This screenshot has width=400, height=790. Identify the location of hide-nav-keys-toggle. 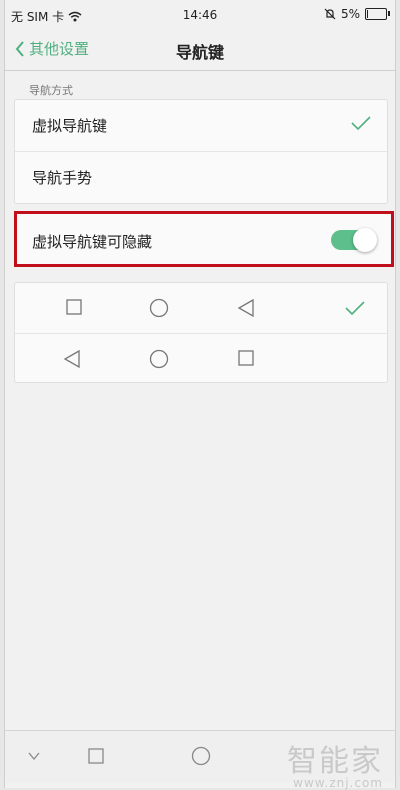
(354, 240).